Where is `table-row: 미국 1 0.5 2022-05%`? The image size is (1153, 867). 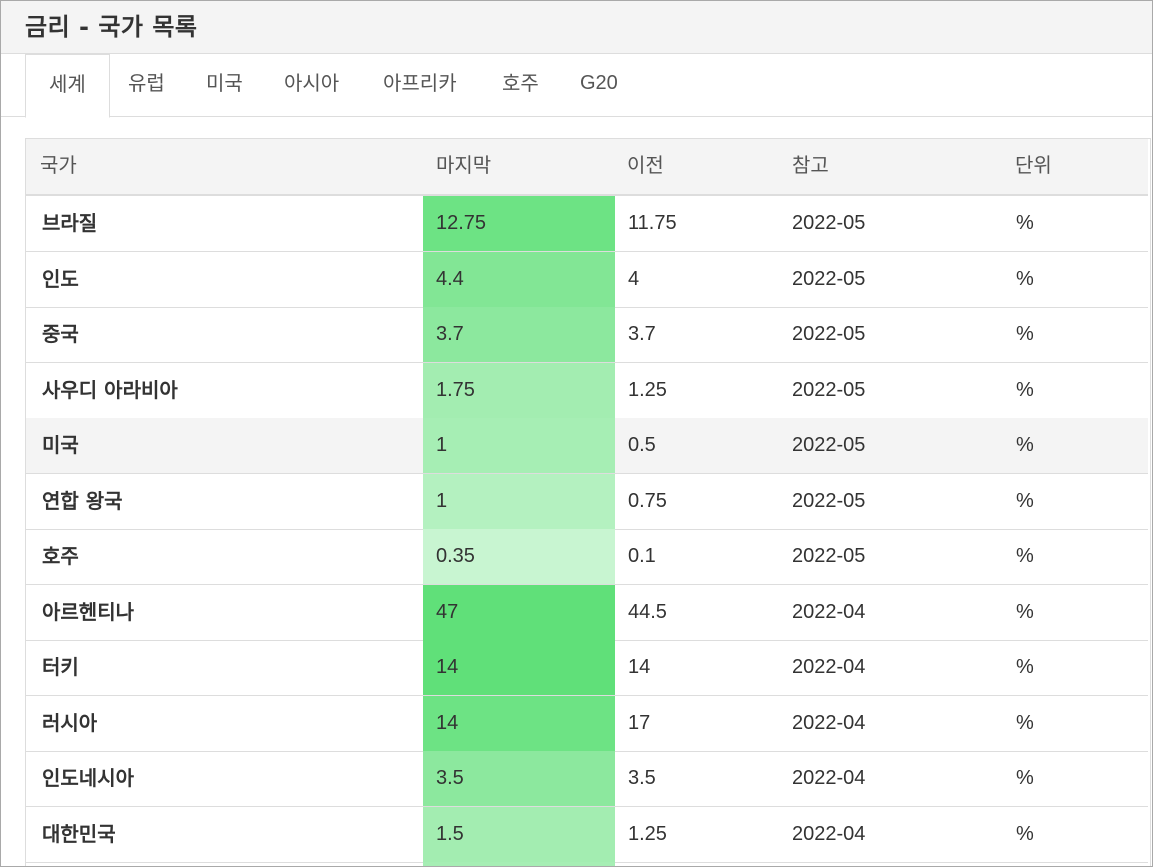 table-row: 미국 1 0.5 2022-05% is located at coordinates (587, 446).